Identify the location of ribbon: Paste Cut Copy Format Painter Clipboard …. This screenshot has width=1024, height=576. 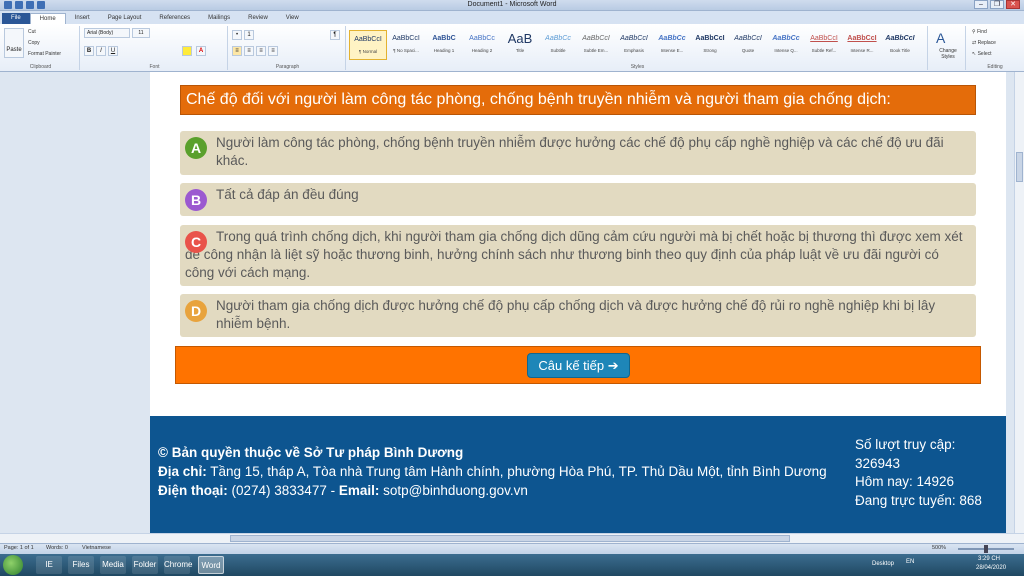
(512, 48).